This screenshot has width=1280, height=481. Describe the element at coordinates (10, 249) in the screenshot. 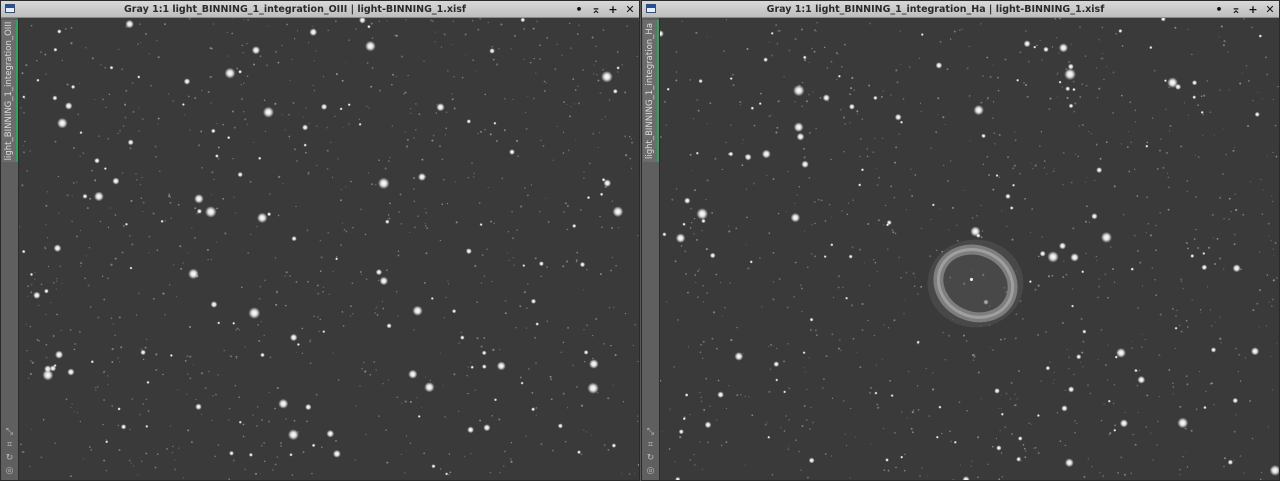

I see `view-sidebar: light_BINNING_1_integration_OIII ⤡ ⌗ ↻ ◎` at that location.